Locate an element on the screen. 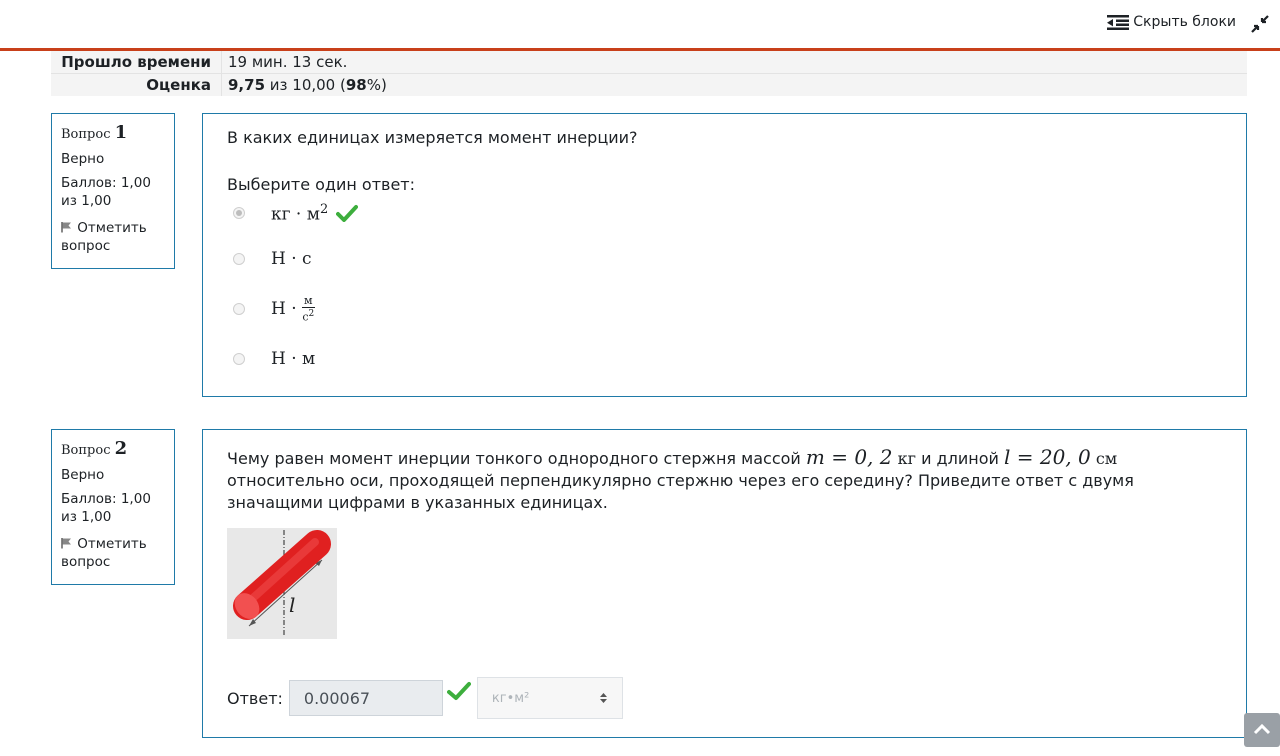 This screenshot has height=756, width=1280. mass-formula: m = 0, 2 is located at coordinates (849, 457).